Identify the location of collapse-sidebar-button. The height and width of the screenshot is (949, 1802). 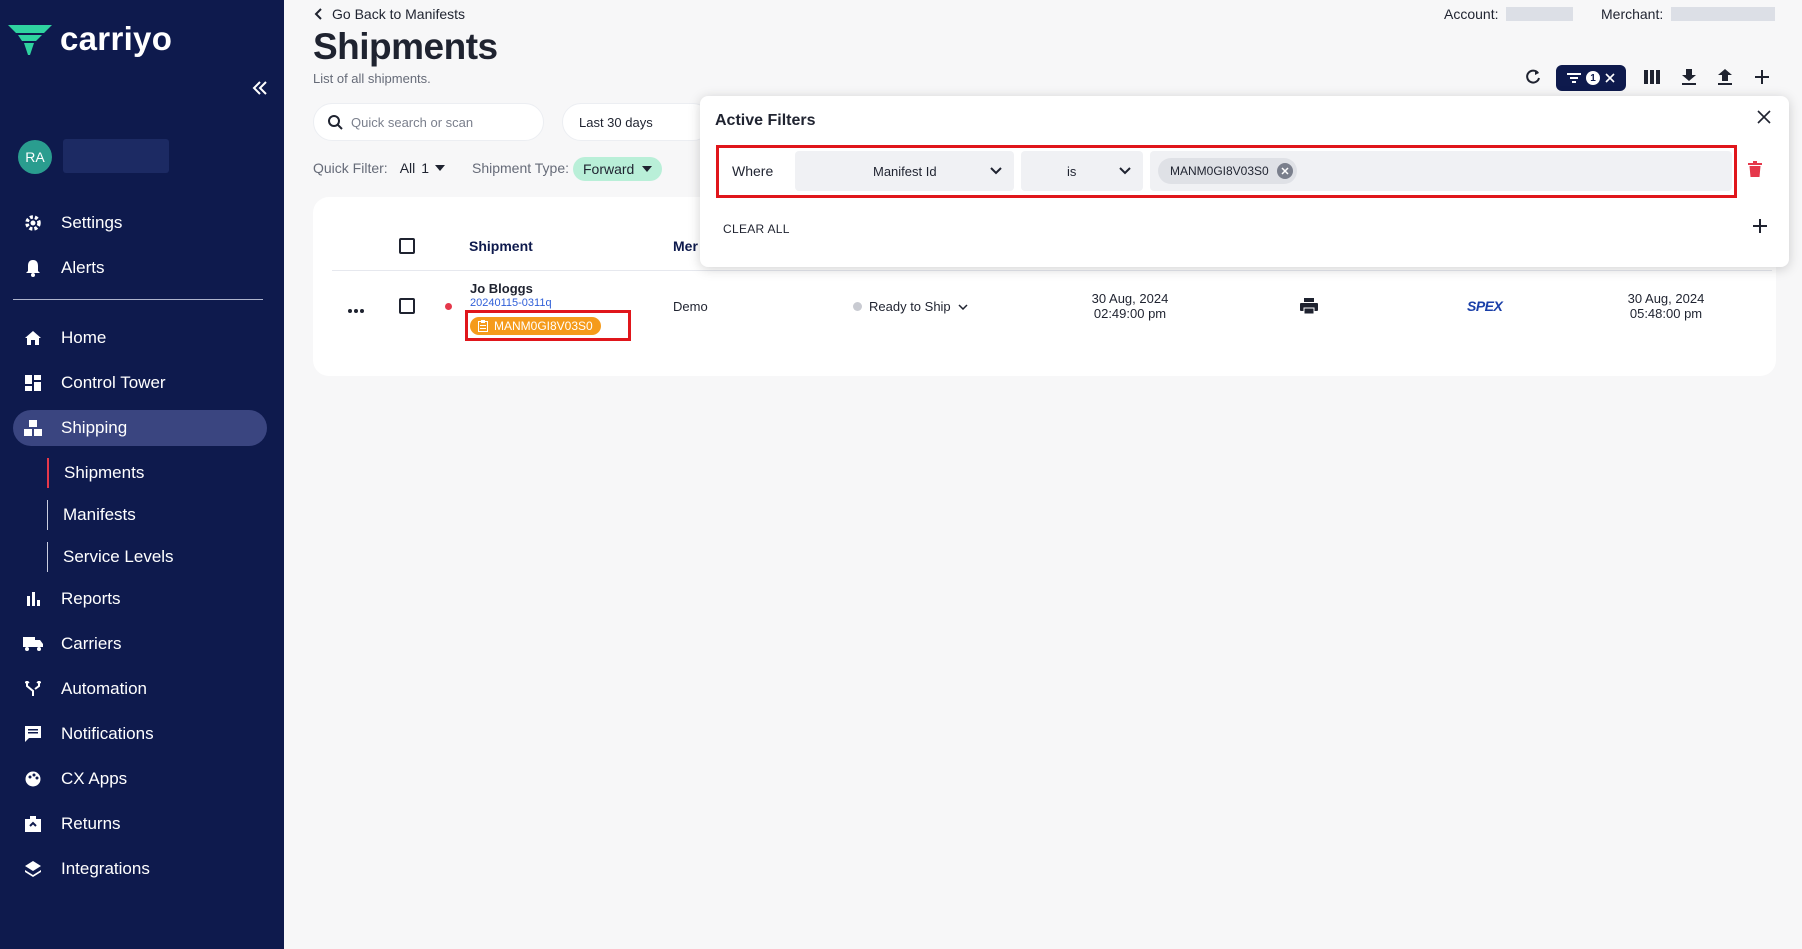
(260, 88).